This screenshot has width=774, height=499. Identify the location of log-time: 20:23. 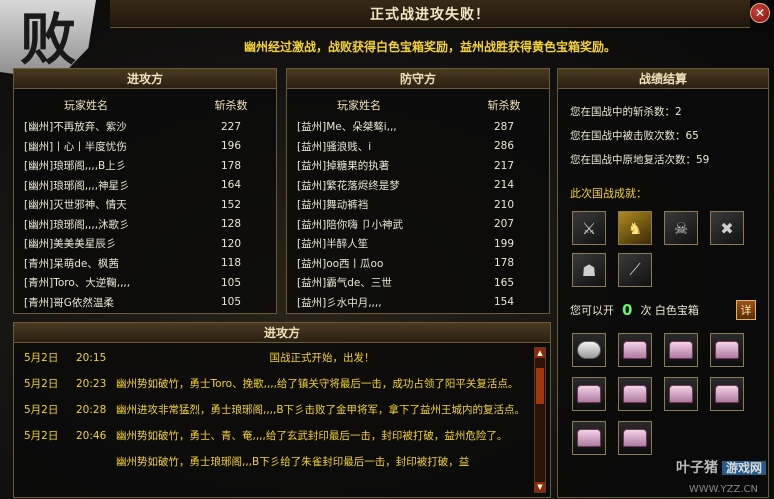
(91, 384).